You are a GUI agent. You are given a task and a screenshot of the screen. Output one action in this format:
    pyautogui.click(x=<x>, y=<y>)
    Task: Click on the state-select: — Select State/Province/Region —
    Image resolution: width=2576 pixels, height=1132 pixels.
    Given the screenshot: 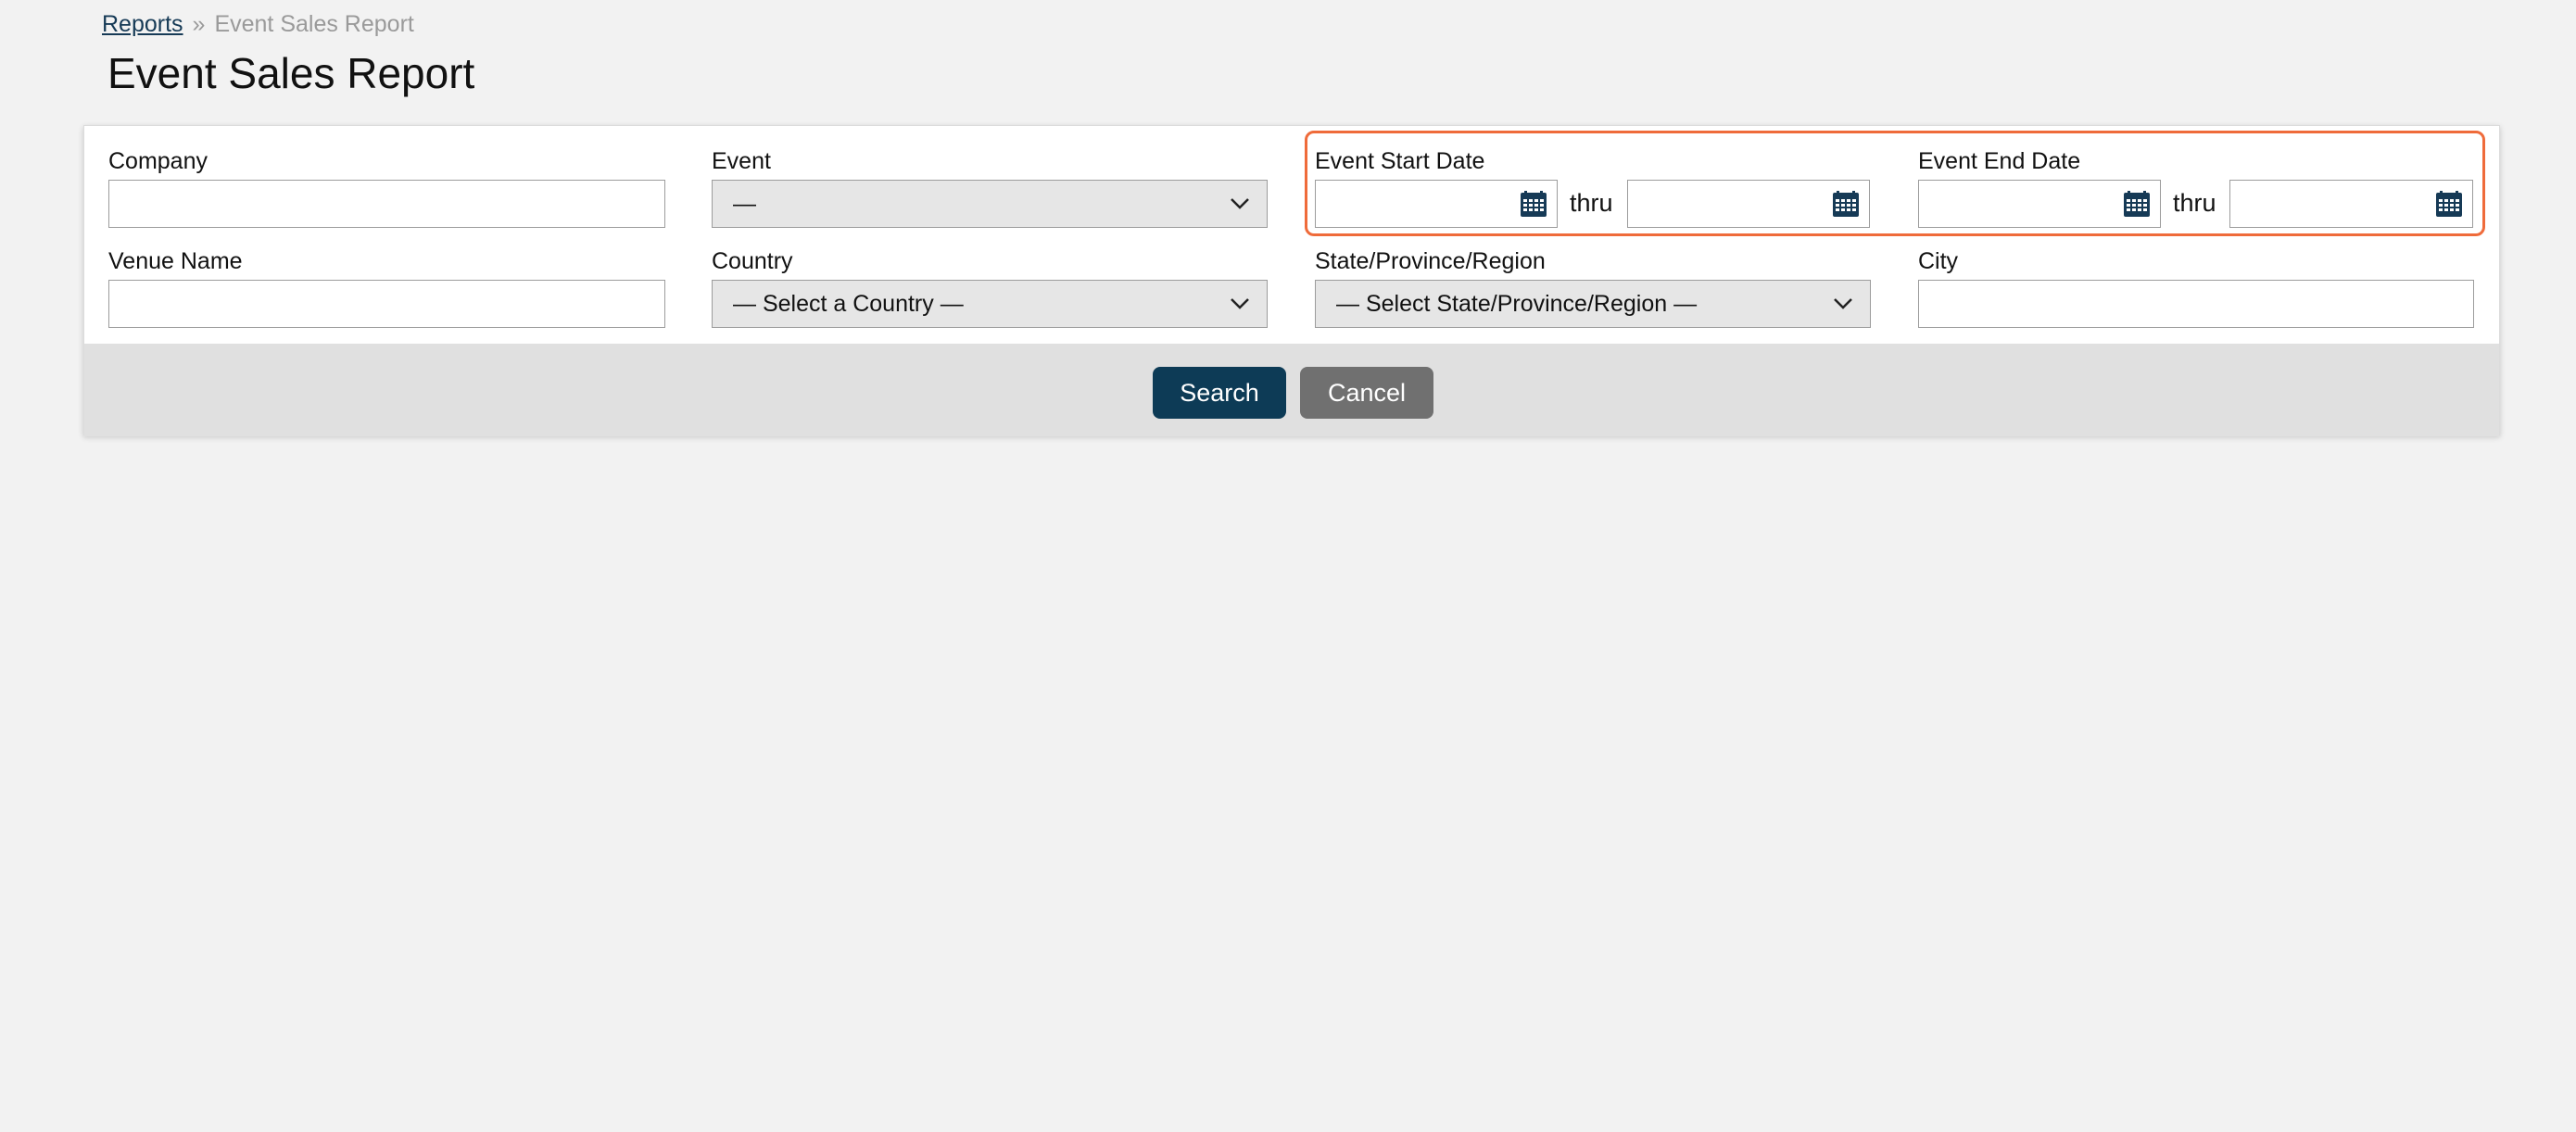 What is the action you would take?
    pyautogui.click(x=1593, y=304)
    